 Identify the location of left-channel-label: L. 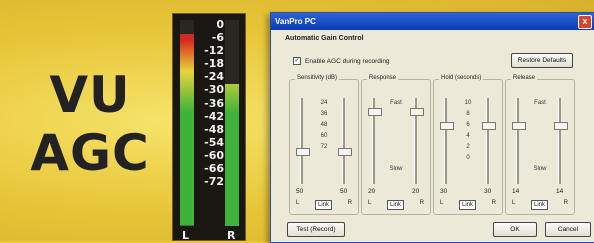
(186, 235).